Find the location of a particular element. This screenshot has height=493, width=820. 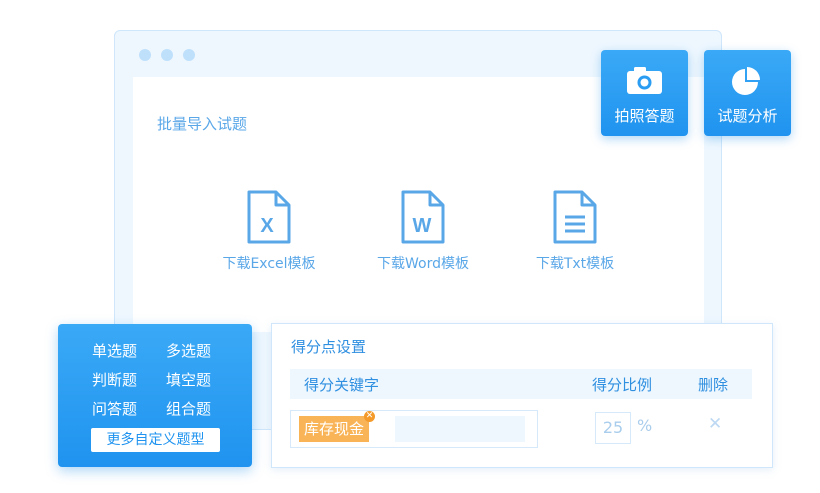

score-settings-header: 得分关键字 得分比例 删除 is located at coordinates (521, 384).